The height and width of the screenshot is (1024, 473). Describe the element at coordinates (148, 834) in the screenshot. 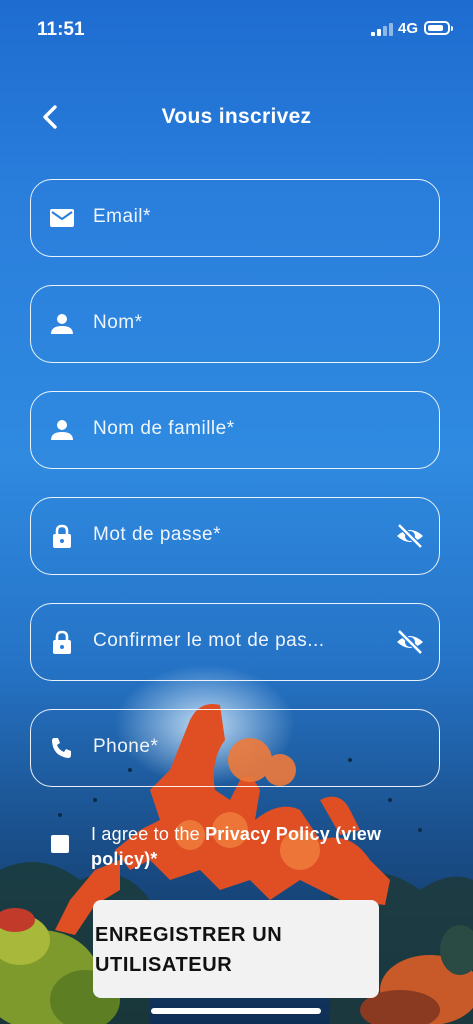

I see `consent-prefix: I agree to the` at that location.